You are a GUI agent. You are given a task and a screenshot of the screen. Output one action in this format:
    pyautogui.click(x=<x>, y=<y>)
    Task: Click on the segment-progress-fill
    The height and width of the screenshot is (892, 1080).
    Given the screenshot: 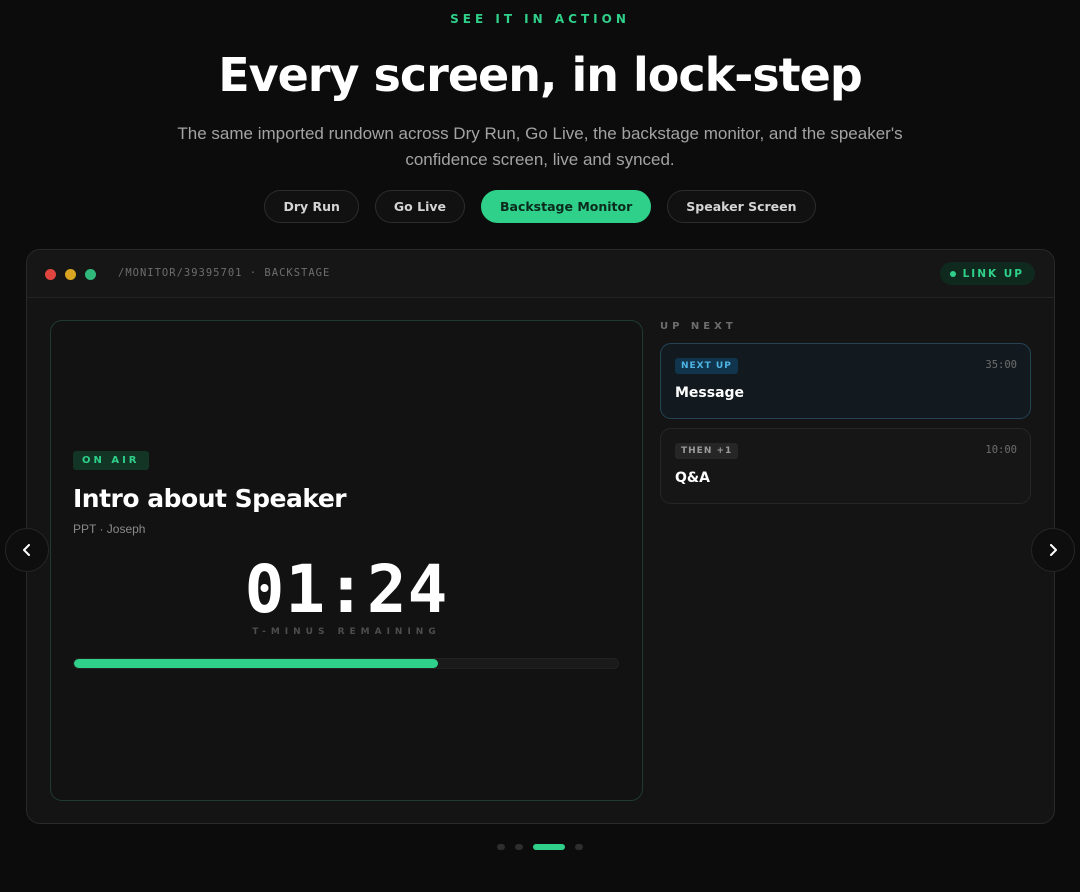 What is the action you would take?
    pyautogui.click(x=256, y=663)
    